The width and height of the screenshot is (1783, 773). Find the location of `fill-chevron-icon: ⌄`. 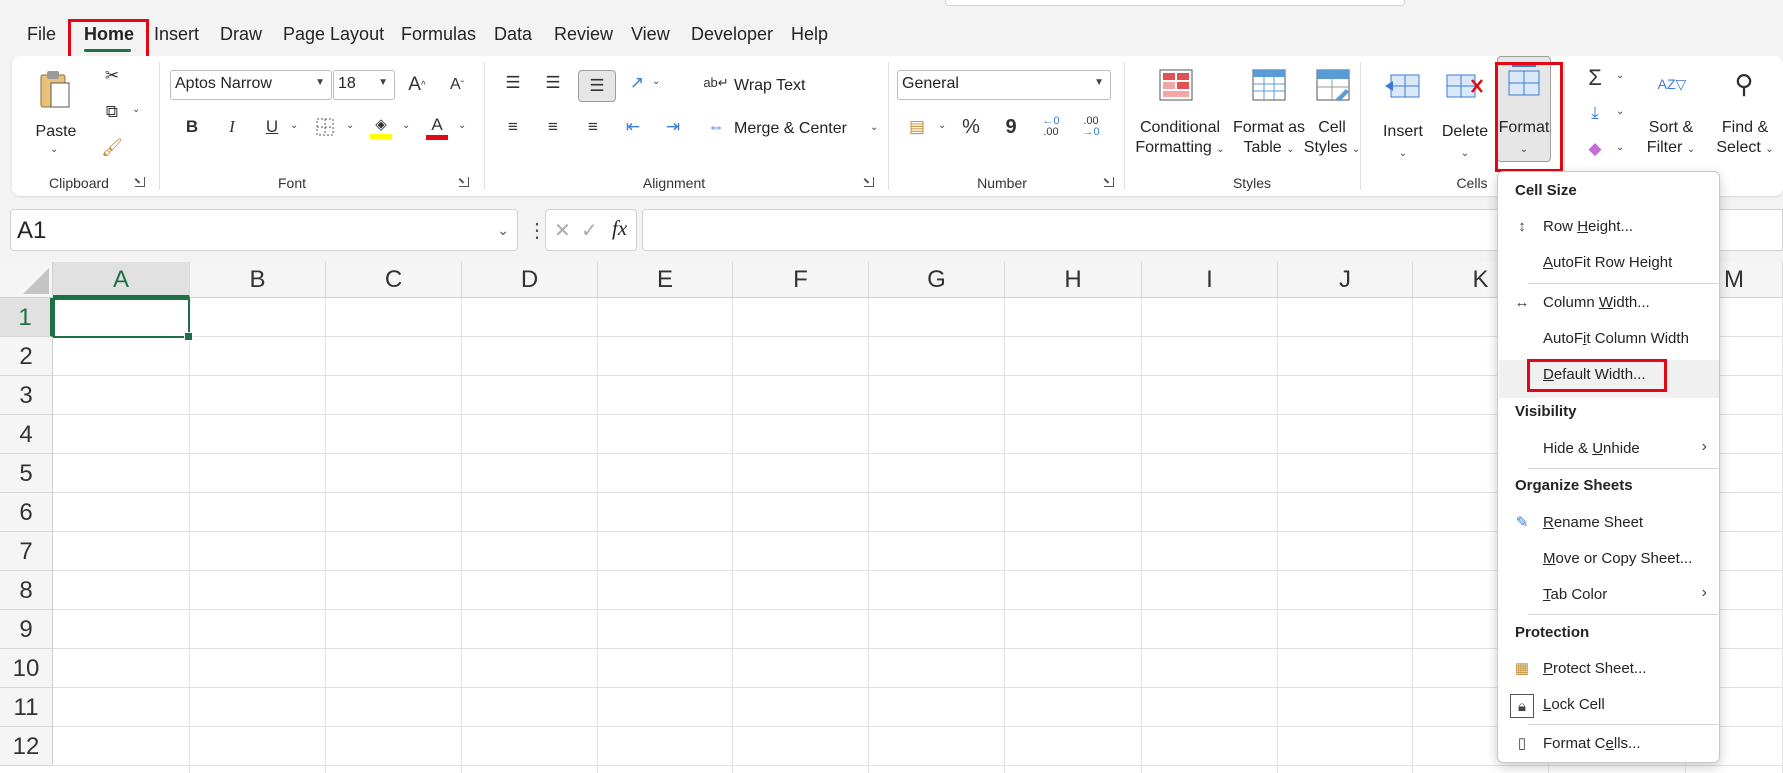

fill-chevron-icon: ⌄ is located at coordinates (1620, 111).